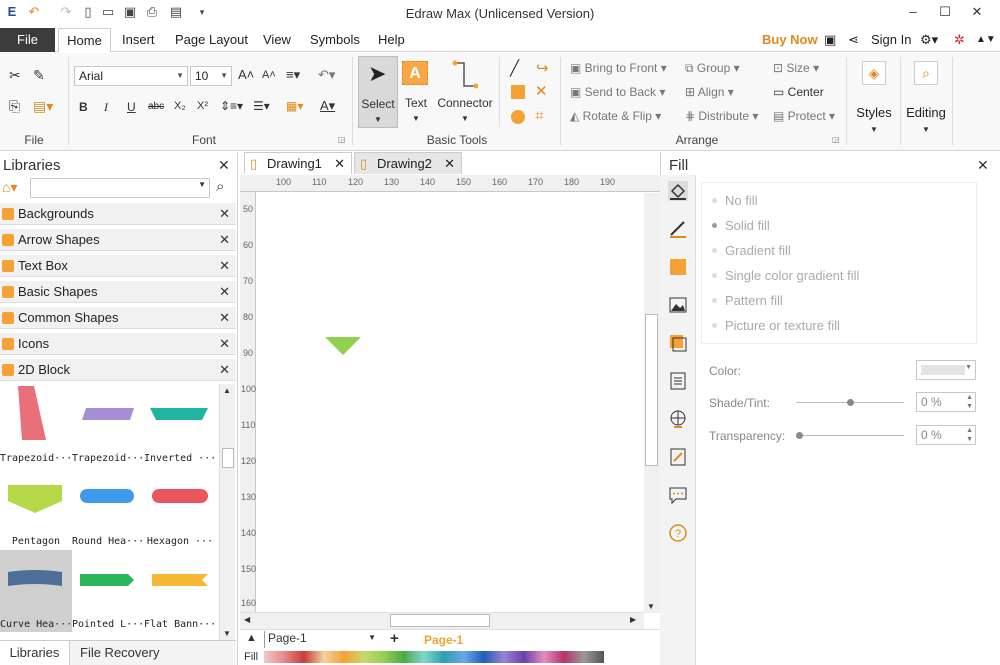 Image resolution: width=1000 pixels, height=665 pixels. I want to click on tab-page-layout: Page Layout, so click(211, 40).